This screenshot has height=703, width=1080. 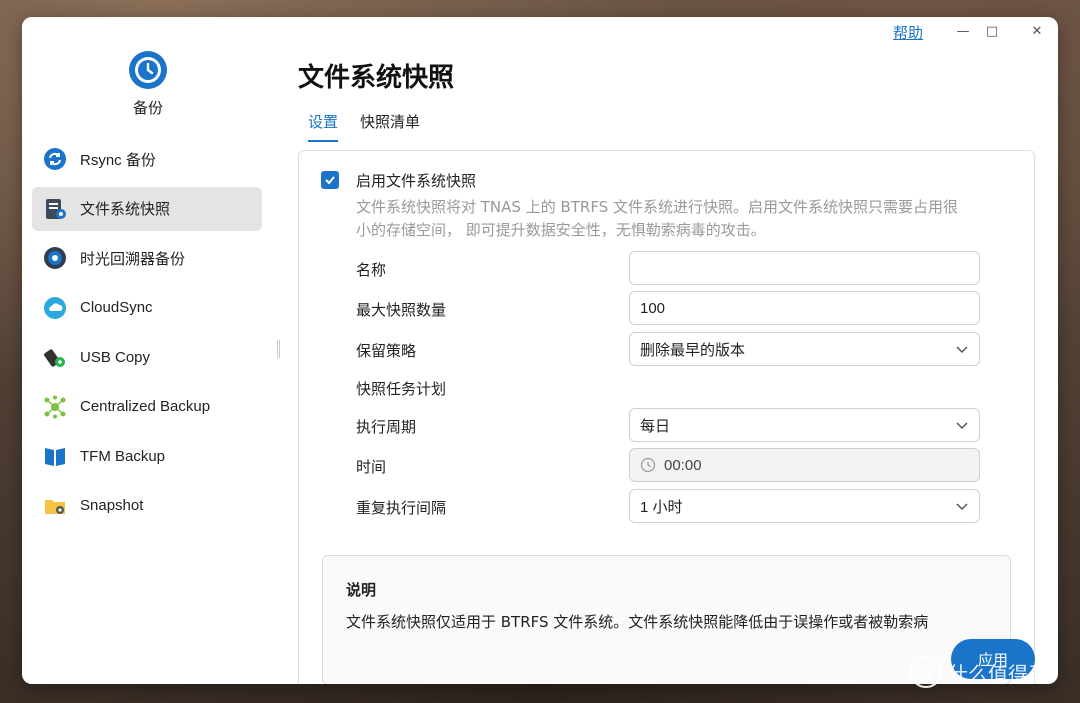 I want to click on sidebar-item-cloudsync: CloudSync, so click(x=147, y=308).